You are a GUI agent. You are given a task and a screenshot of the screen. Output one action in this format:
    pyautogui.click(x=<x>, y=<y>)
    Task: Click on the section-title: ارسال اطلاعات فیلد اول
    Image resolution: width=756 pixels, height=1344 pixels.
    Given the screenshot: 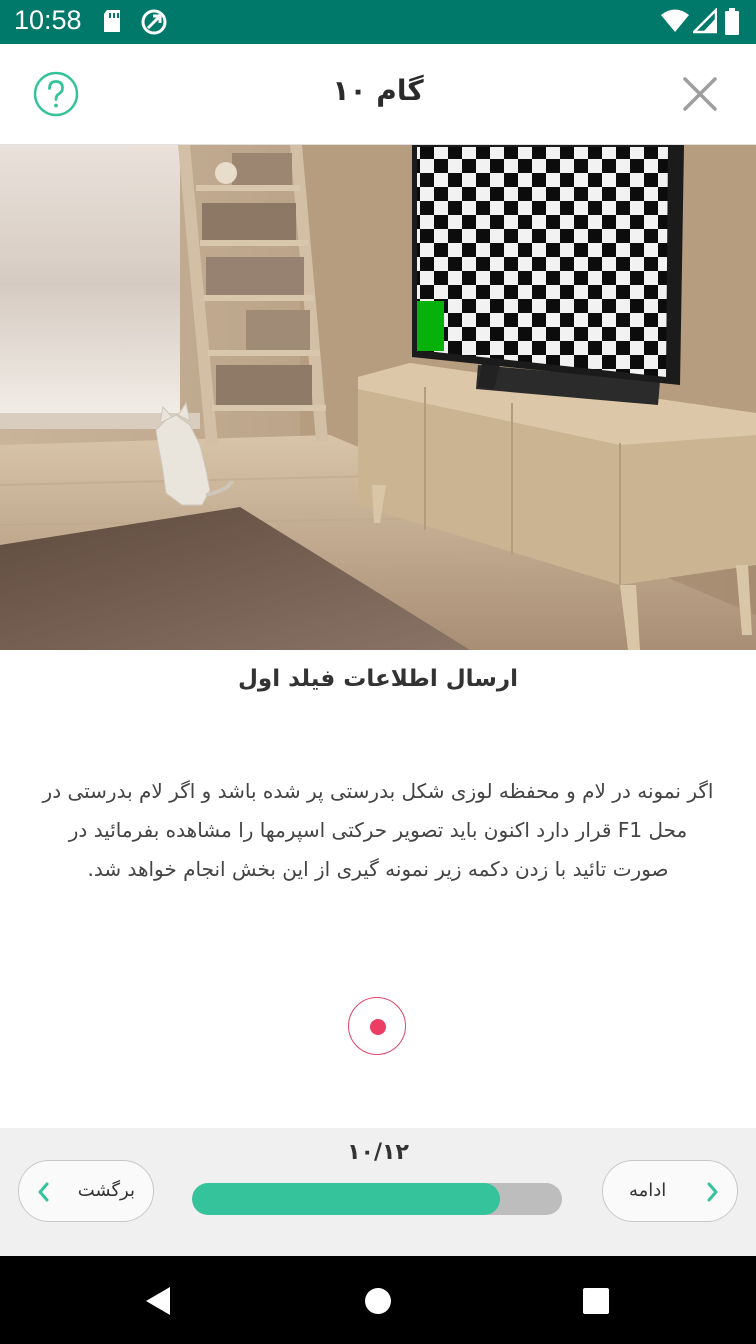 What is the action you would take?
    pyautogui.click(x=378, y=679)
    